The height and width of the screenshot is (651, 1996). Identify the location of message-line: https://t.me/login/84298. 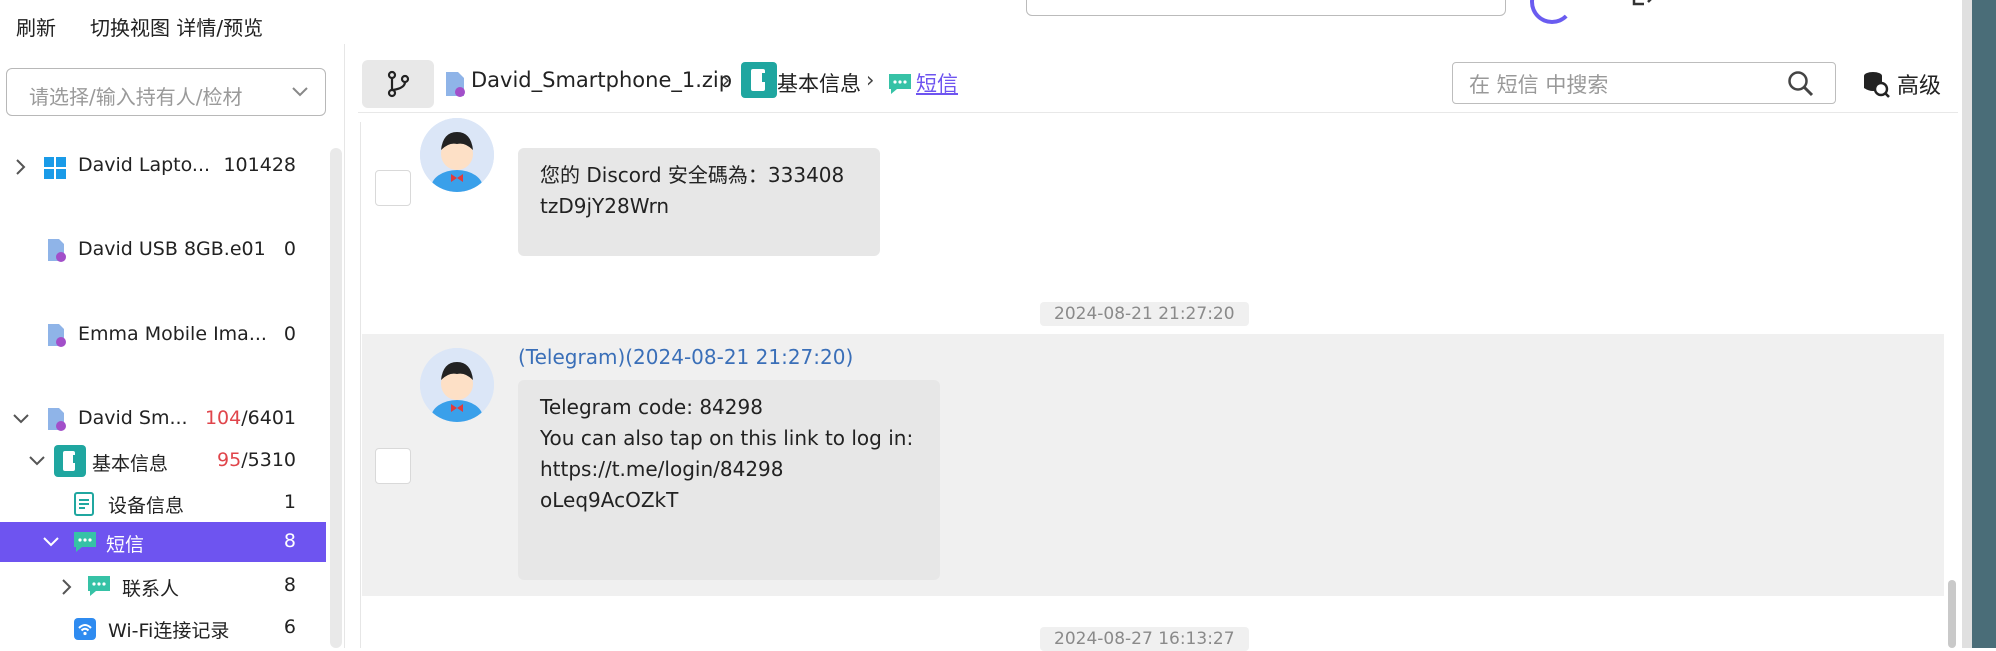
(662, 469).